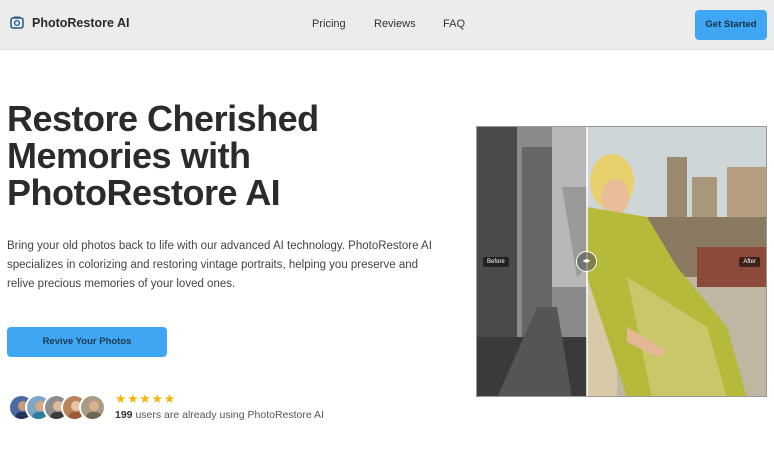 The width and height of the screenshot is (774, 469). Describe the element at coordinates (454, 24) in the screenshot. I see `nav-link-faq: FAQ` at that location.